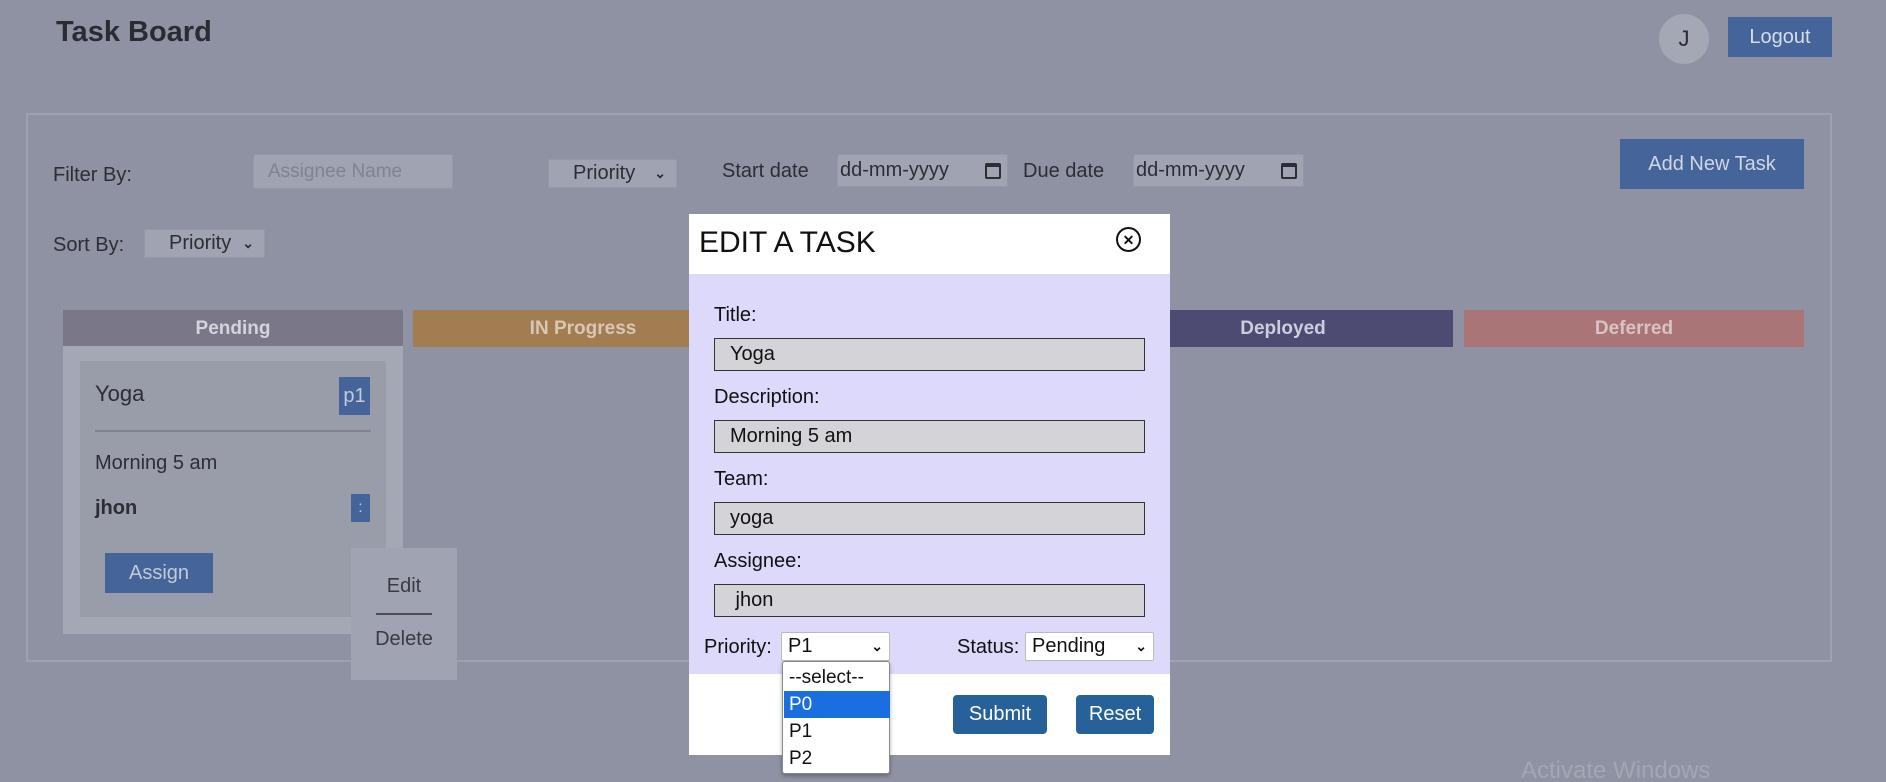 The width and height of the screenshot is (1886, 782). What do you see at coordinates (988, 647) in the screenshot?
I see `status-label: Status:` at bounding box center [988, 647].